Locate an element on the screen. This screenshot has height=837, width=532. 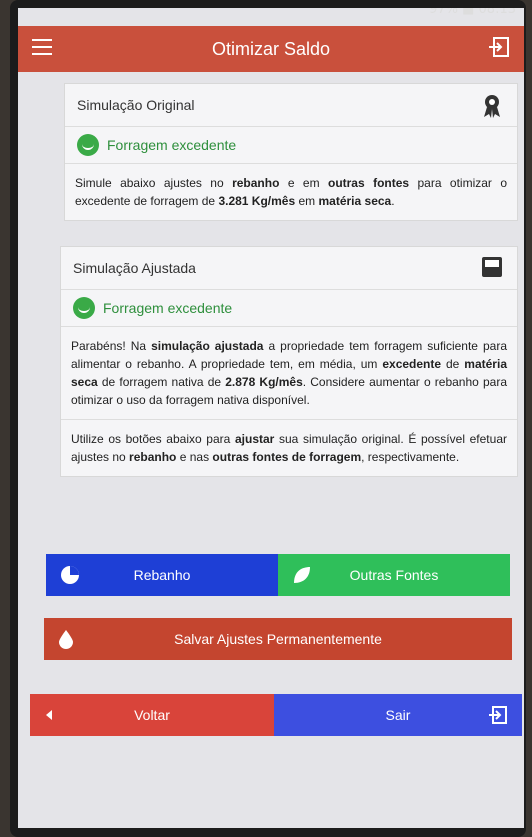
sair-button: Sair is located at coordinates (398, 715).